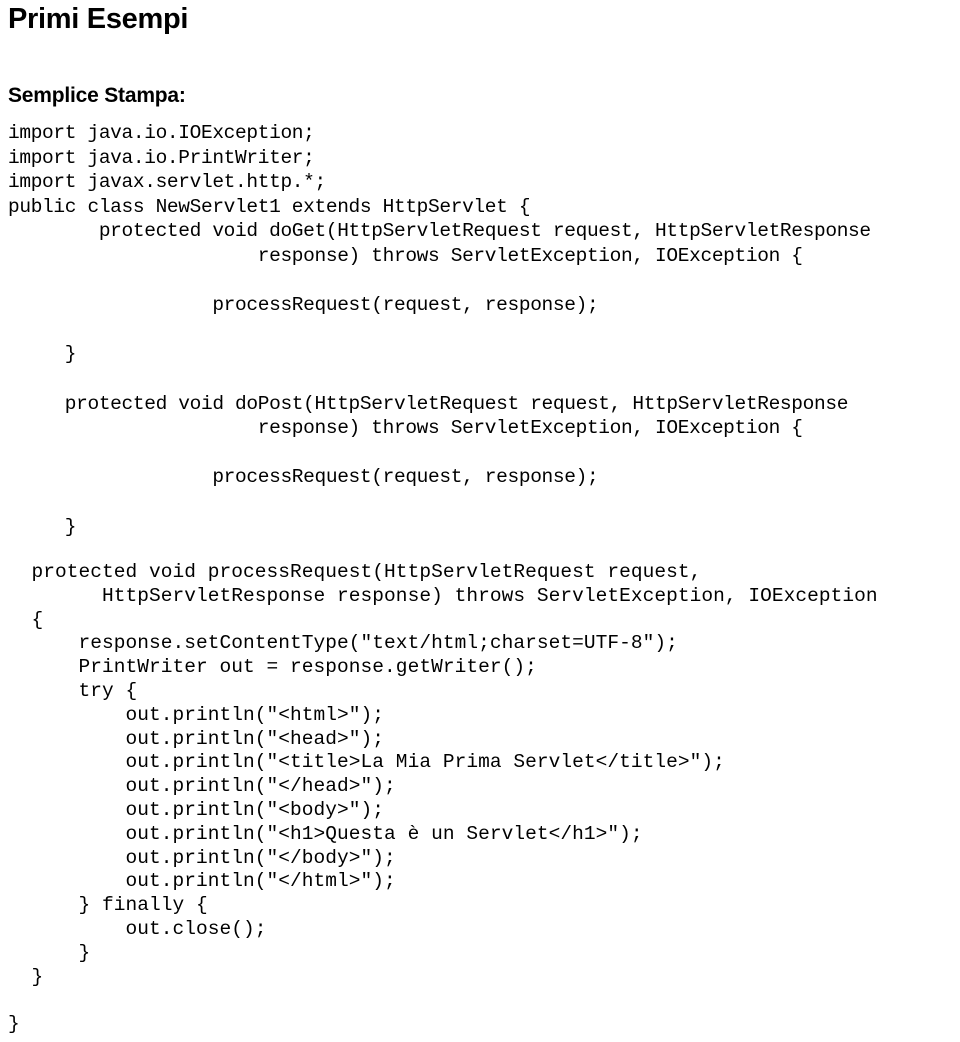  What do you see at coordinates (202, 881) in the screenshot?
I see `code-line: out.println("</html>");` at bounding box center [202, 881].